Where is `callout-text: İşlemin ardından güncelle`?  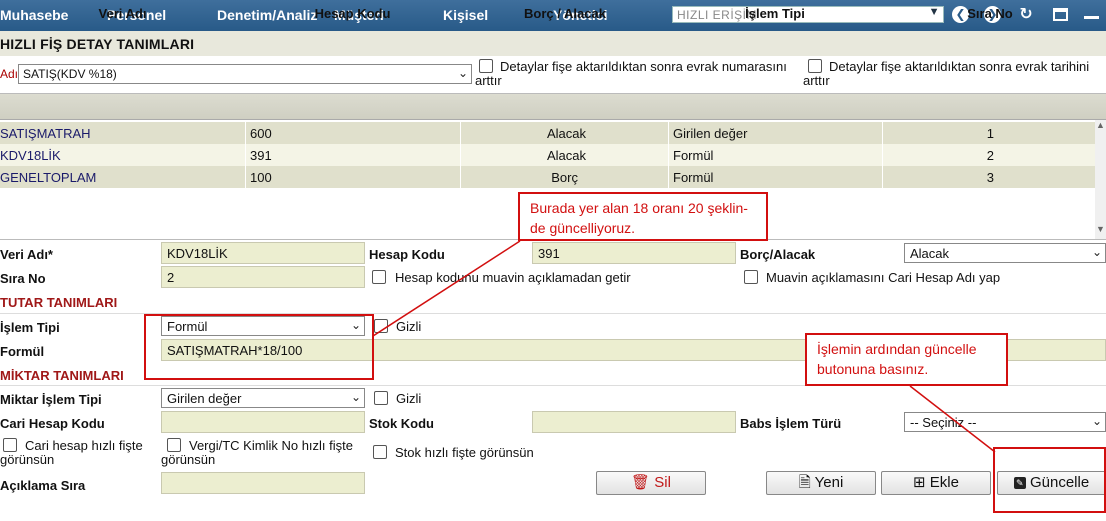
callout-text: İşlemin ardından güncelle is located at coordinates (897, 349).